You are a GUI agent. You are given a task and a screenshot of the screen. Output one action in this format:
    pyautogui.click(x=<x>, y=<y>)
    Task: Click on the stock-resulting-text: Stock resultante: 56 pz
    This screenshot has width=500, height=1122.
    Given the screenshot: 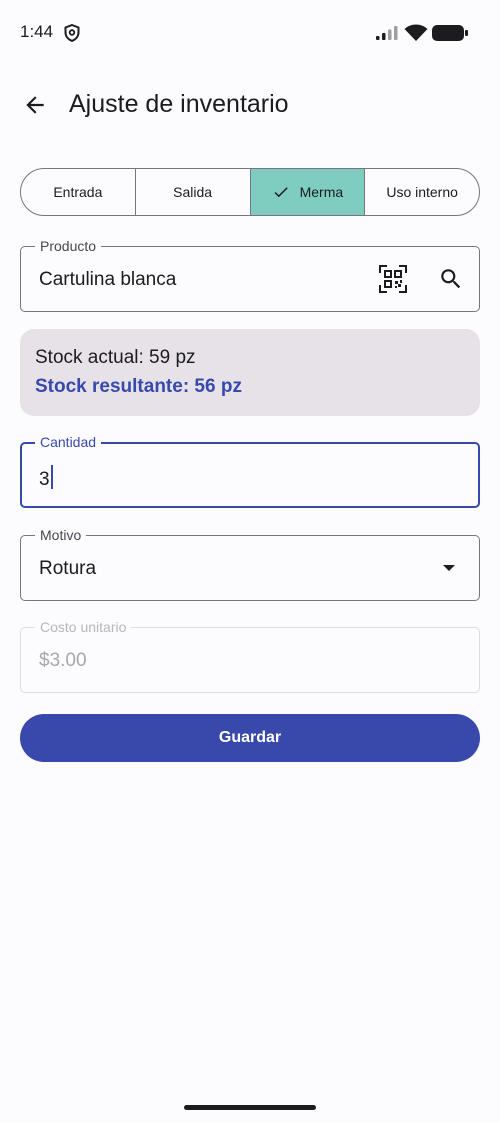 What is the action you would take?
    pyautogui.click(x=138, y=386)
    